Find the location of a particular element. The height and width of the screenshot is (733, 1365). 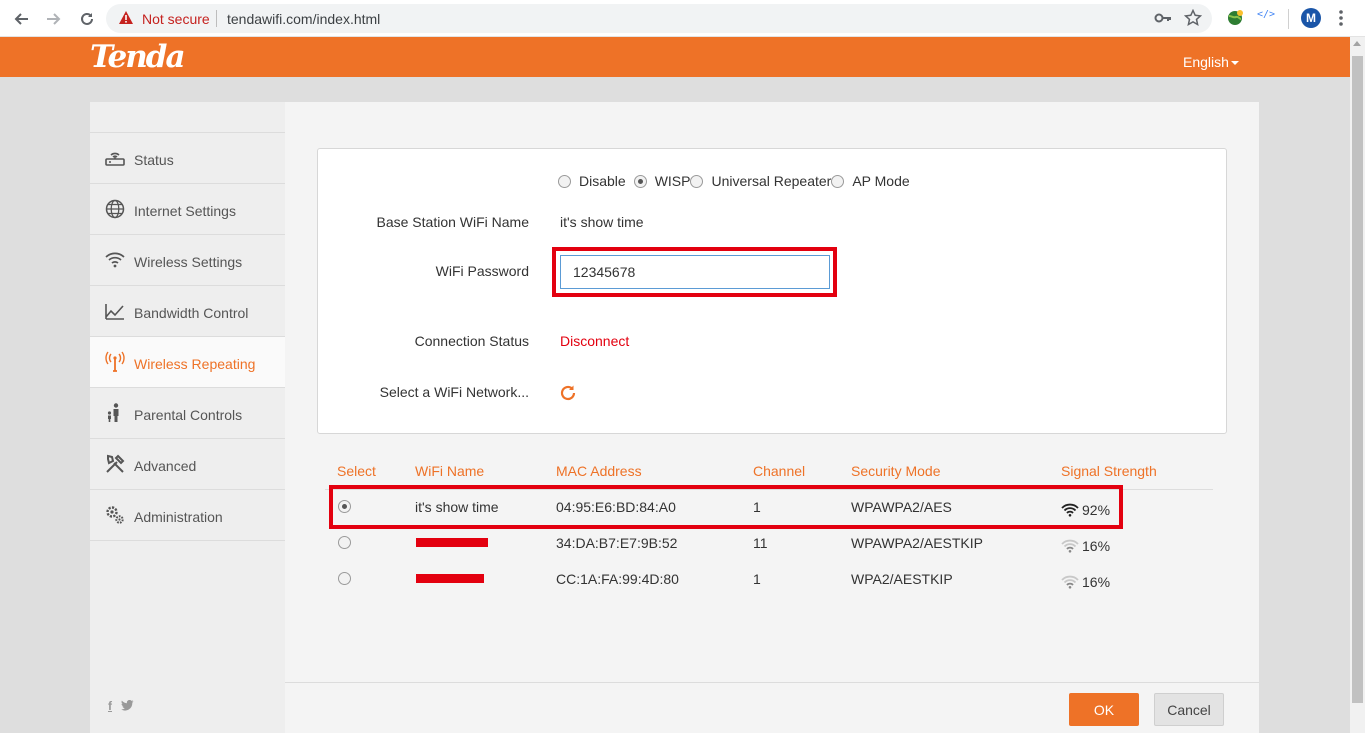

row-signal: 16% is located at coordinates (1085, 546).